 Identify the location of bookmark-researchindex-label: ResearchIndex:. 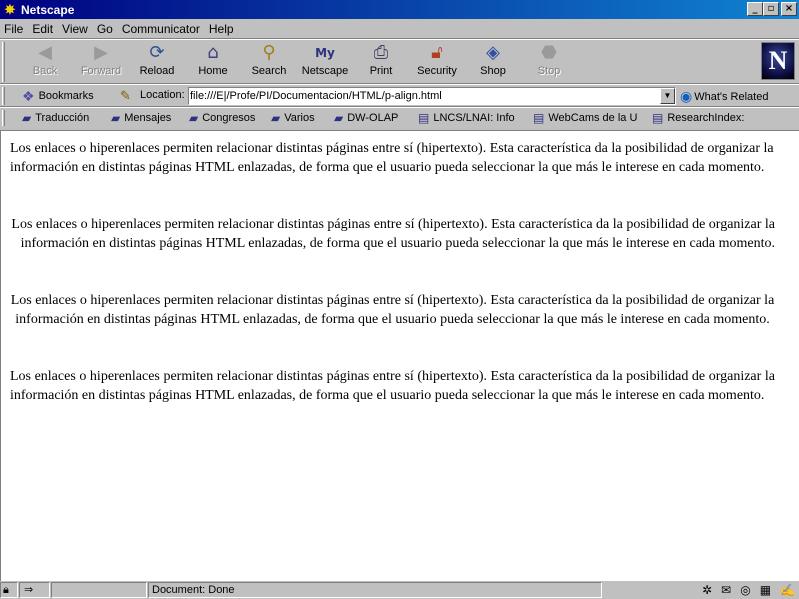
(706, 118).